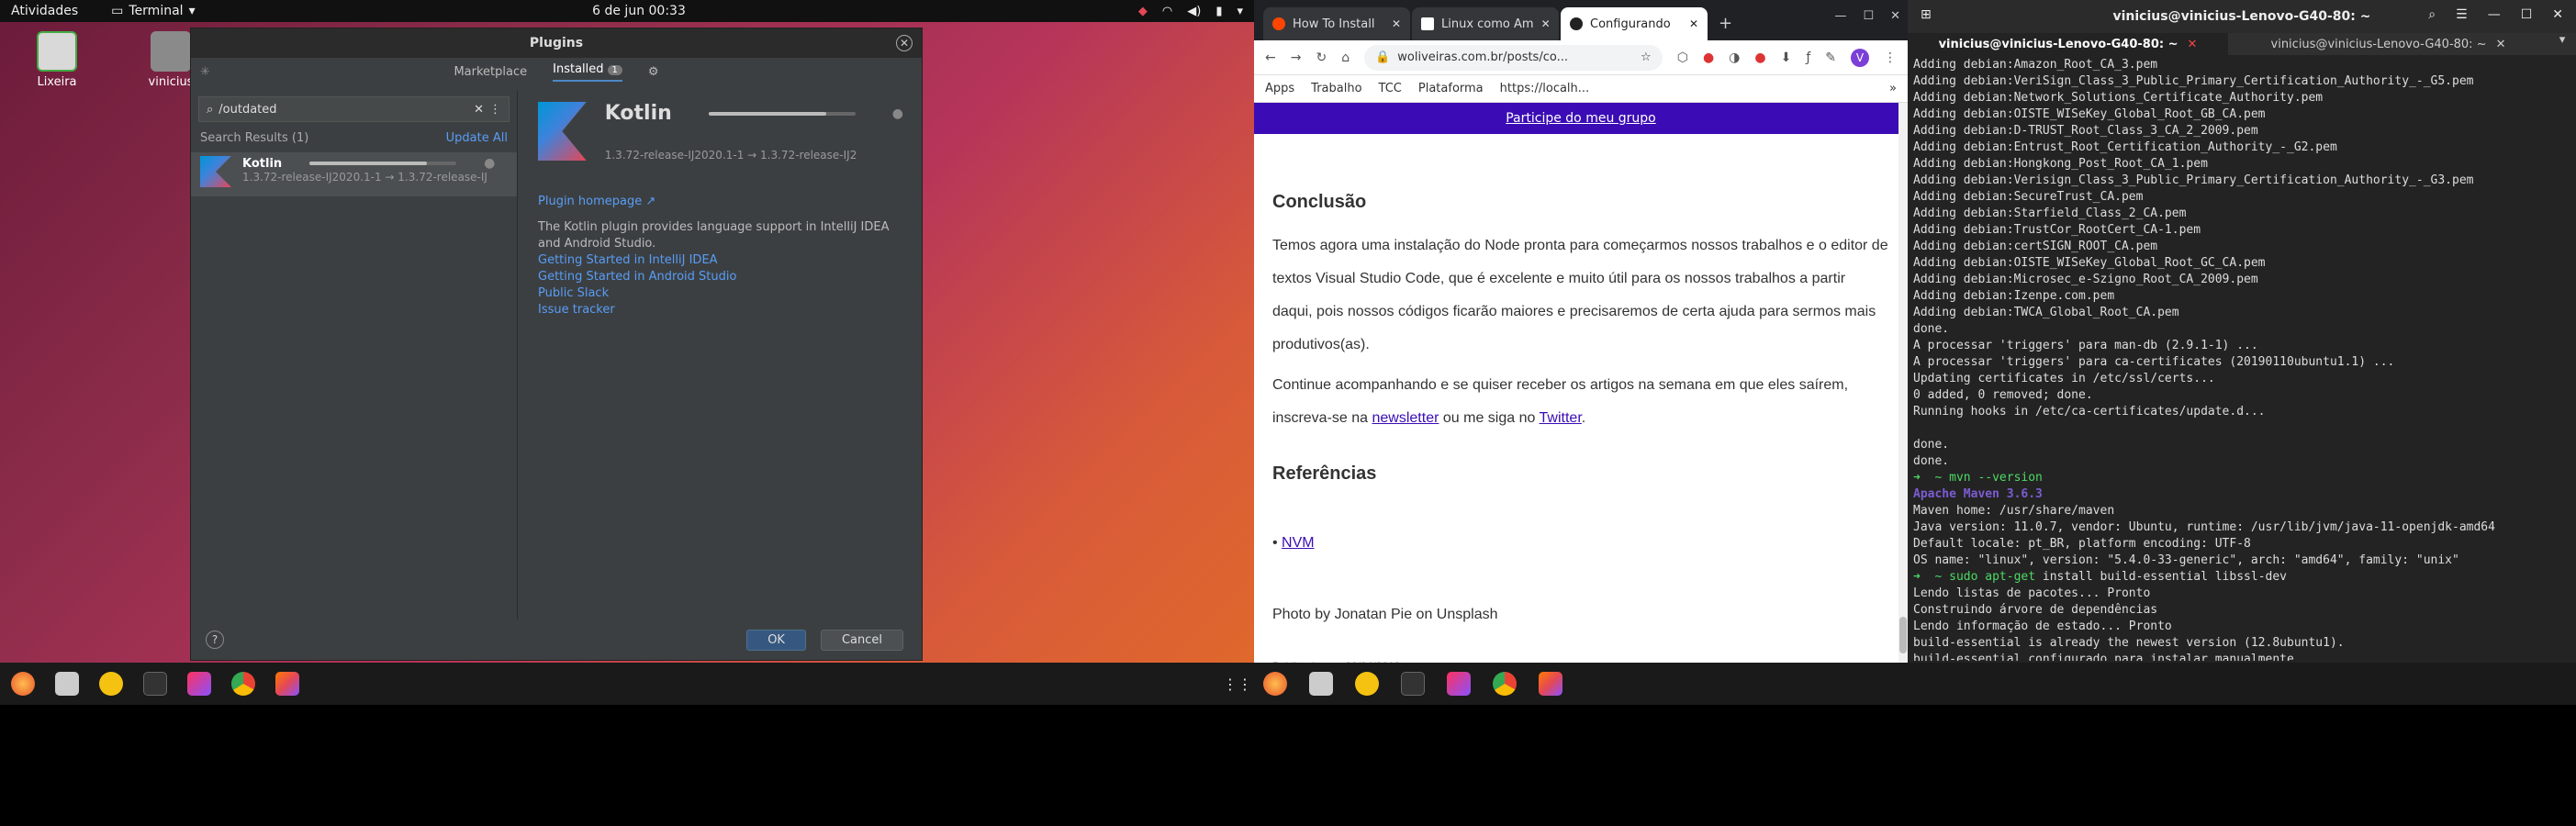  I want to click on star-icon: ☆, so click(1646, 57).